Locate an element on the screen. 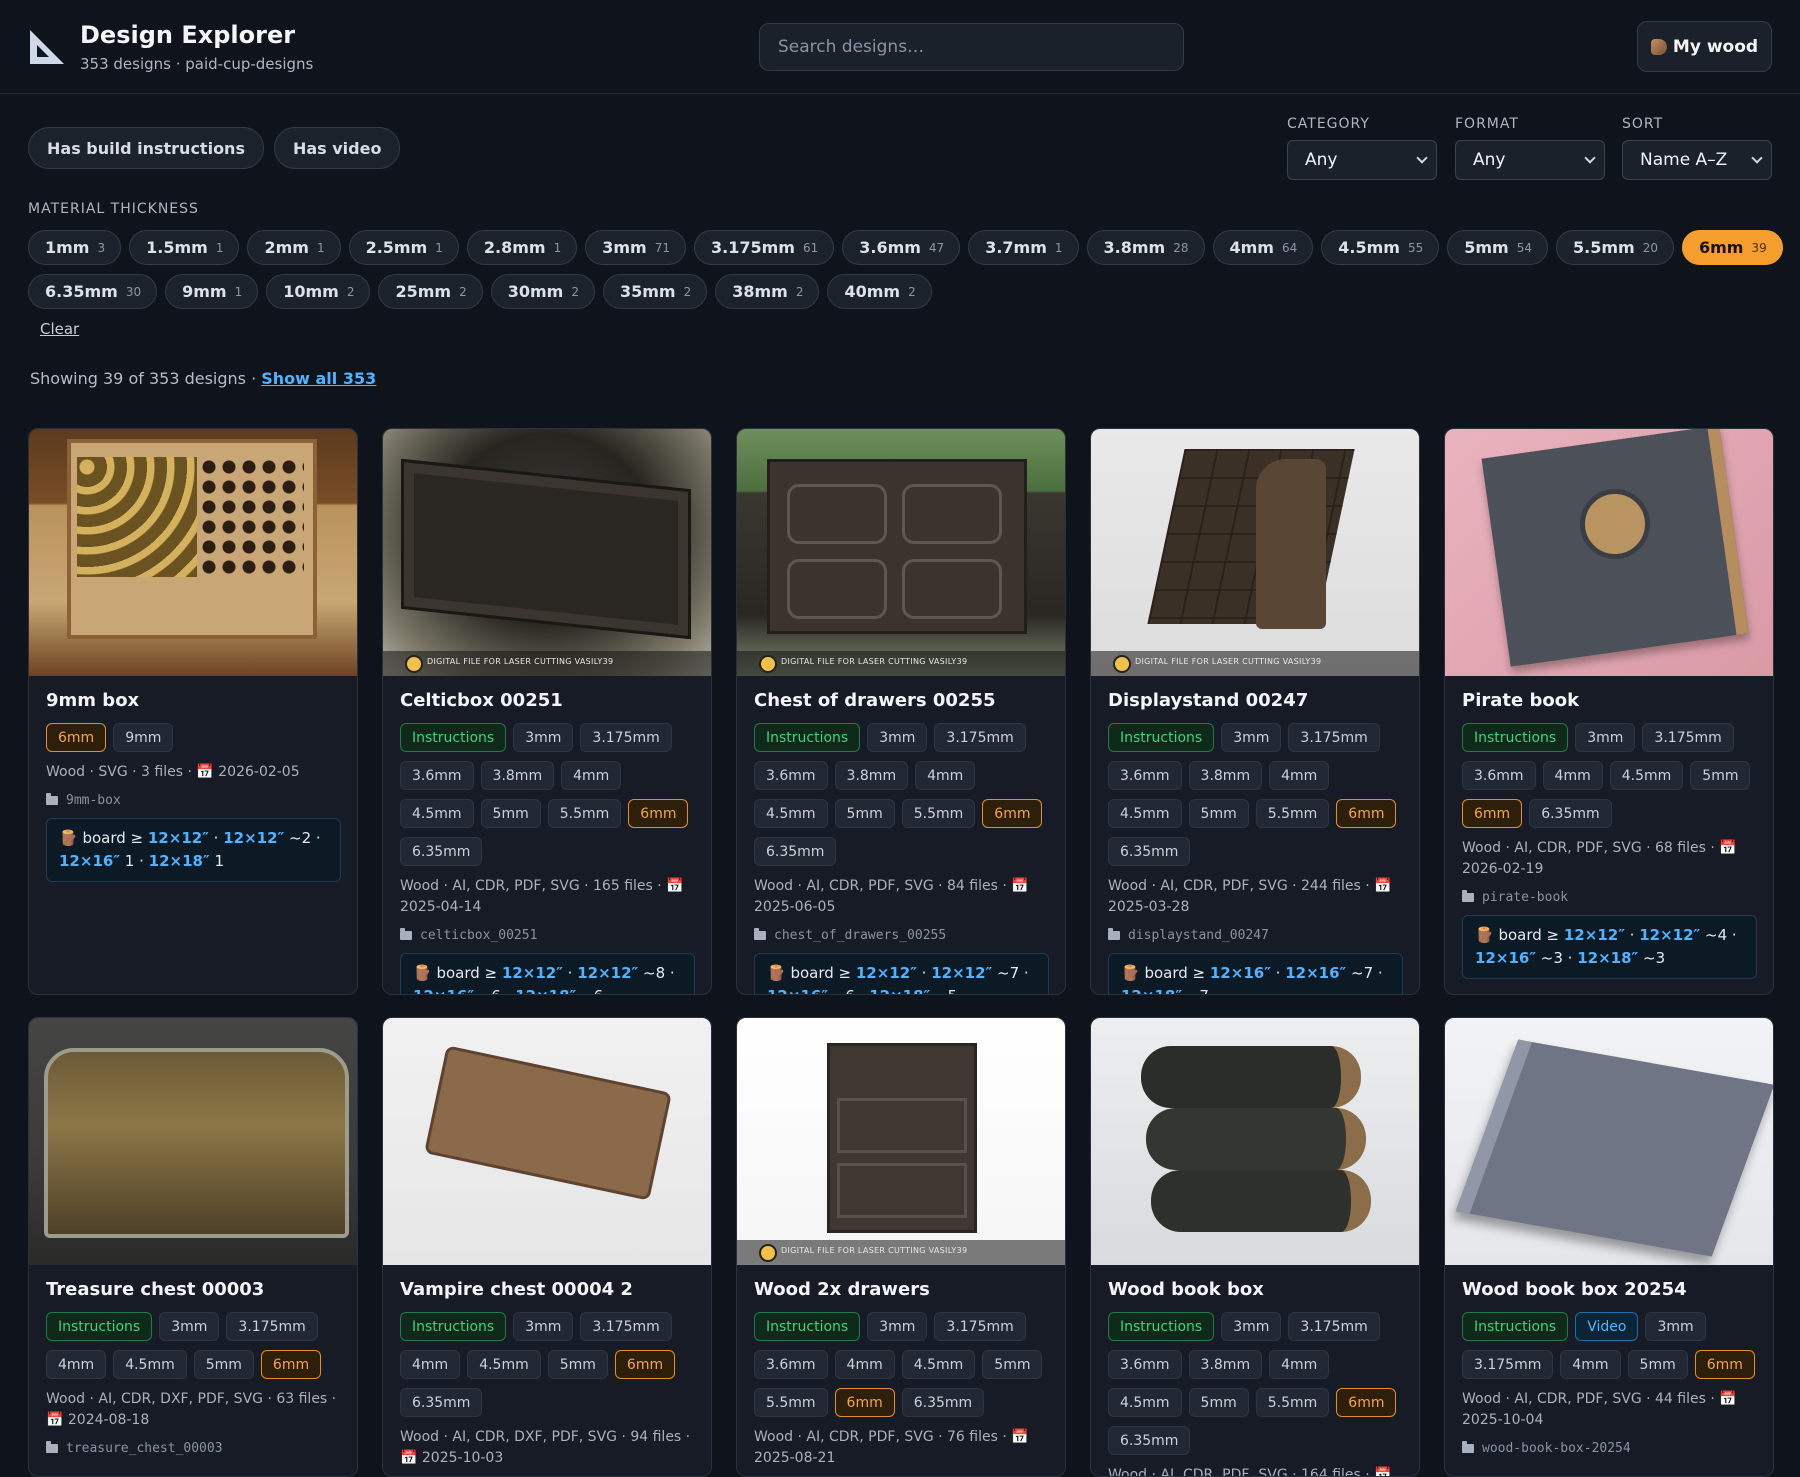 The image size is (1800, 1477). format-select: Any is located at coordinates (1530, 160).